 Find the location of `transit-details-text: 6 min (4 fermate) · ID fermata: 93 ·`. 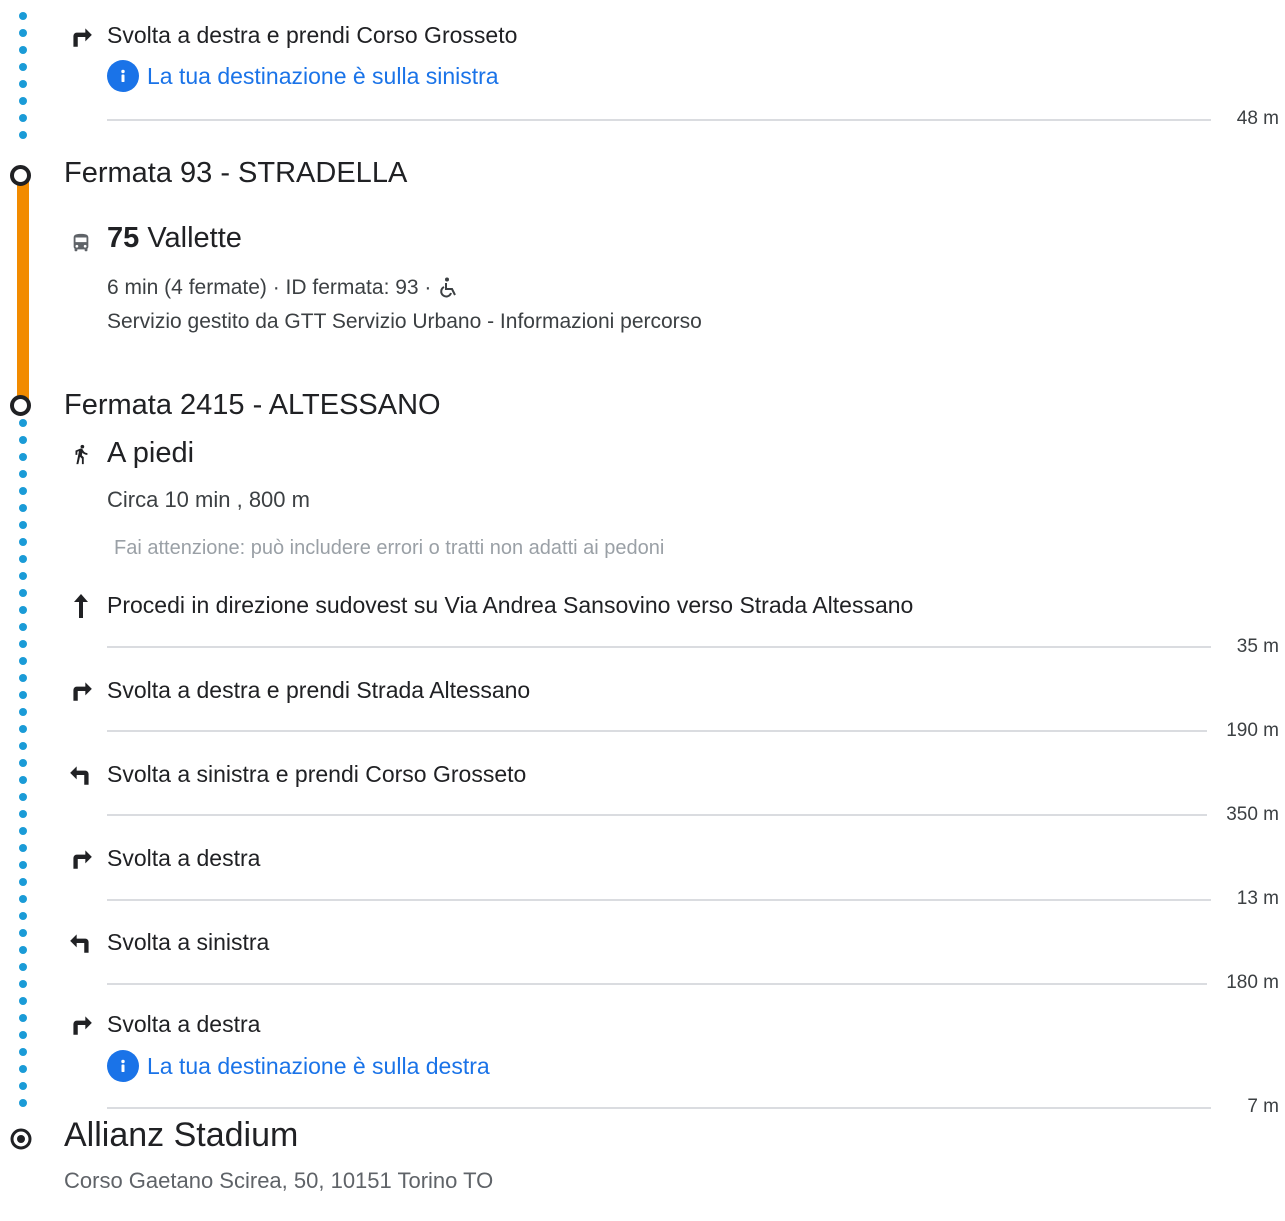

transit-details-text: 6 min (4 fermate) · ID fermata: 93 · is located at coordinates (269, 287).